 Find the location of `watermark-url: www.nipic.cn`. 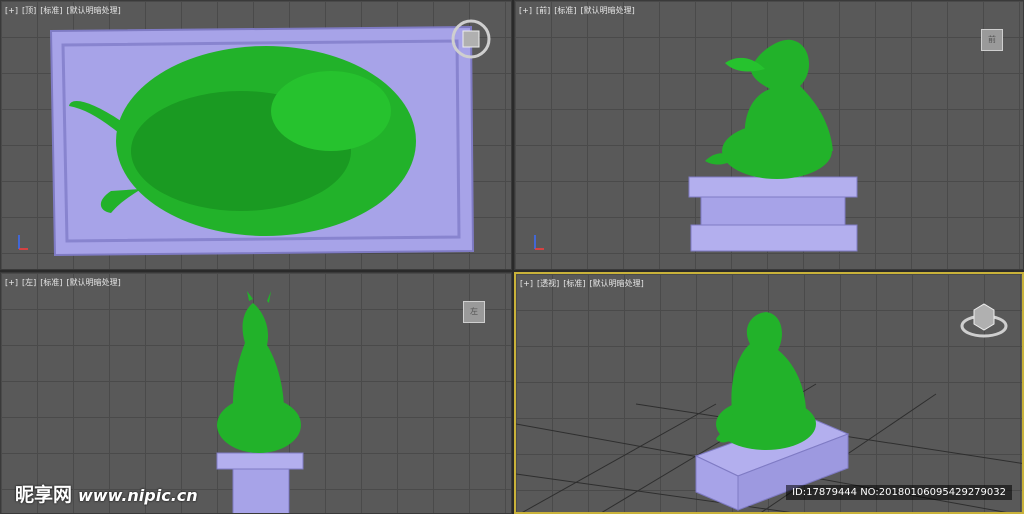

watermark-url: www.nipic.cn is located at coordinates (138, 495).